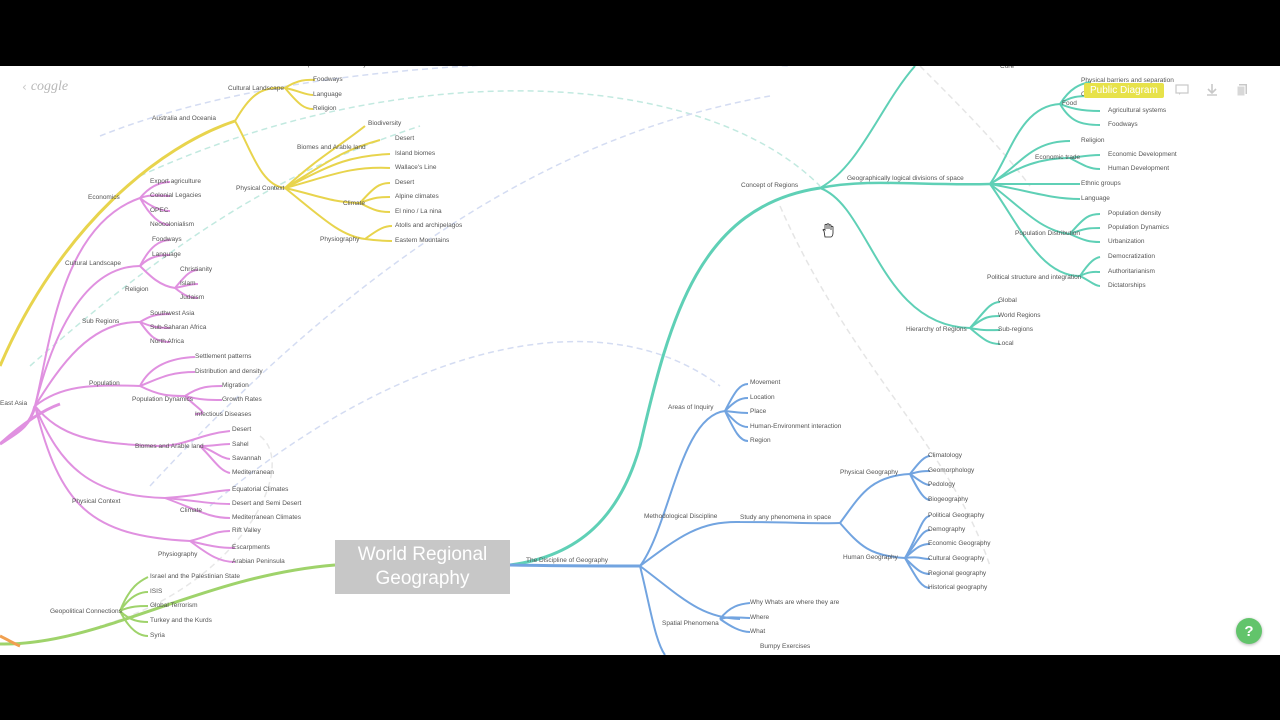 The image size is (1280, 720). Describe the element at coordinates (260, 188) in the screenshot. I see `yellow-node-label: Physical Context` at that location.